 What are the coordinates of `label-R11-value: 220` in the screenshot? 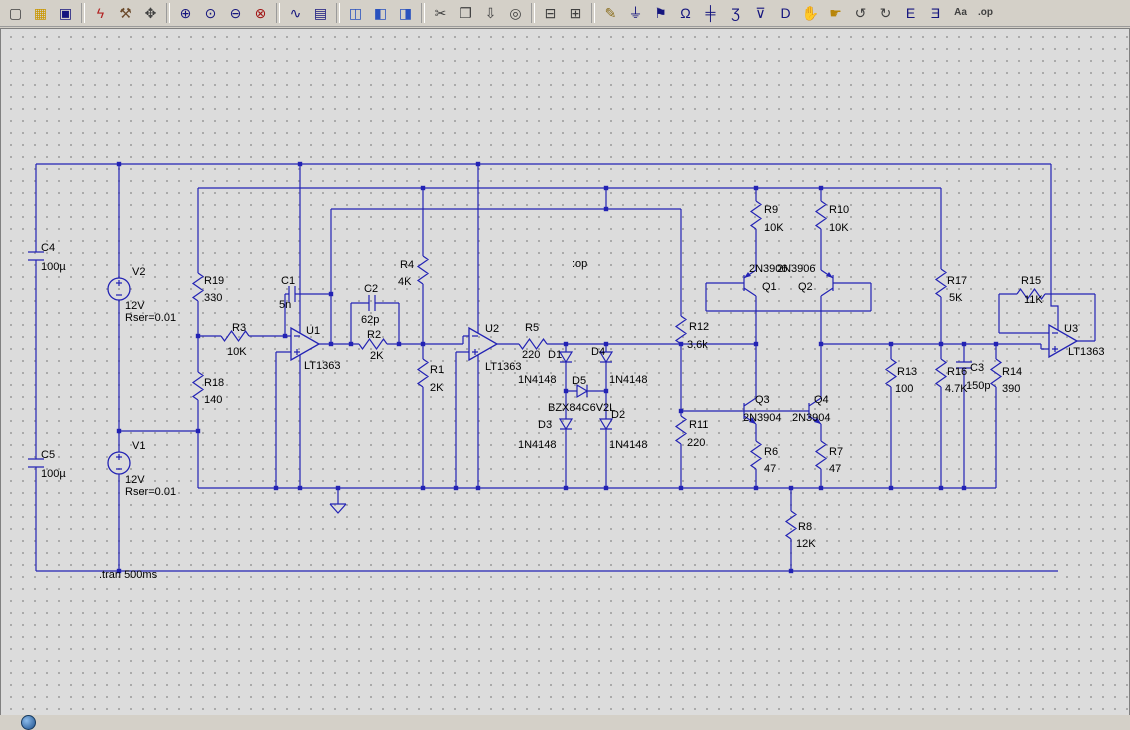 It's located at (696, 443).